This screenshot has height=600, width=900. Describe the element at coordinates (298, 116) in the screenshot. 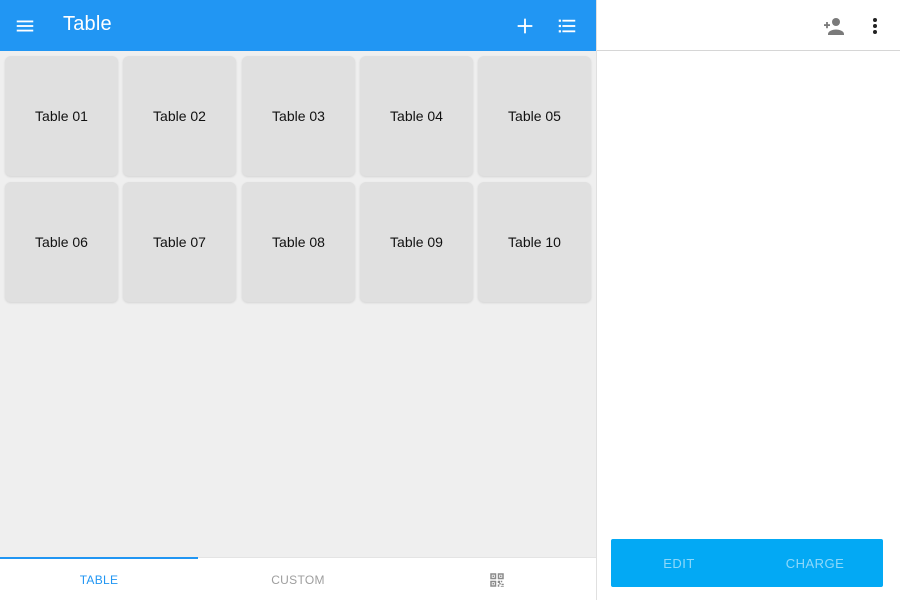

I see `table-tile: Table 03` at that location.